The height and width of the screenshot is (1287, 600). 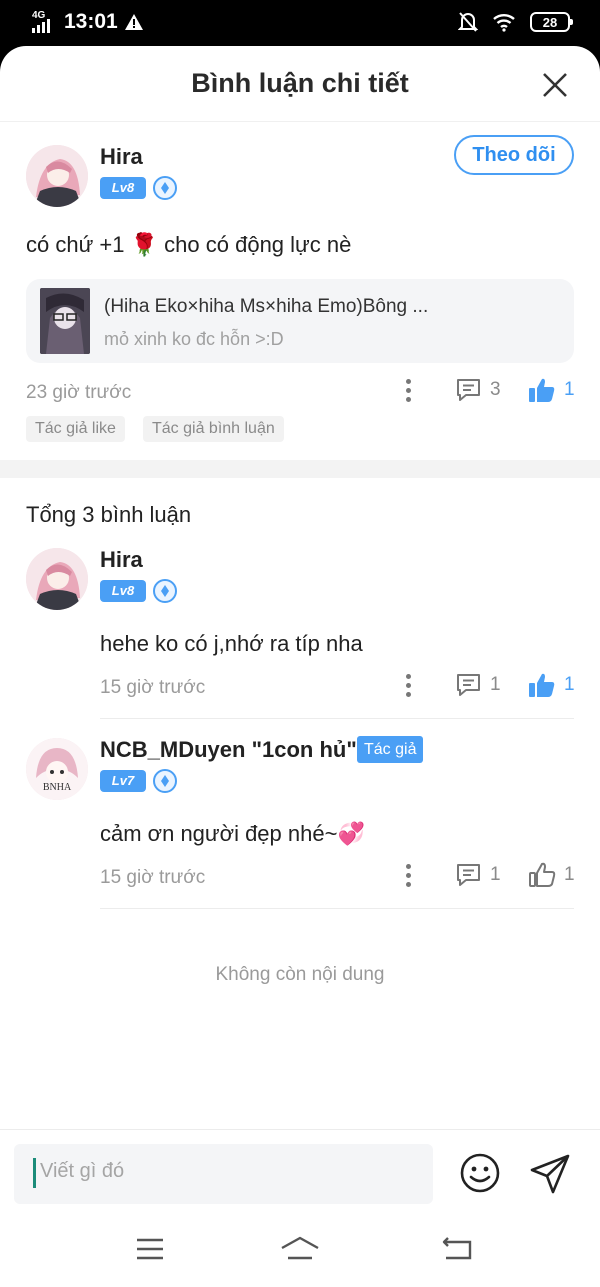 I want to click on battery-level: 28, so click(x=550, y=22).